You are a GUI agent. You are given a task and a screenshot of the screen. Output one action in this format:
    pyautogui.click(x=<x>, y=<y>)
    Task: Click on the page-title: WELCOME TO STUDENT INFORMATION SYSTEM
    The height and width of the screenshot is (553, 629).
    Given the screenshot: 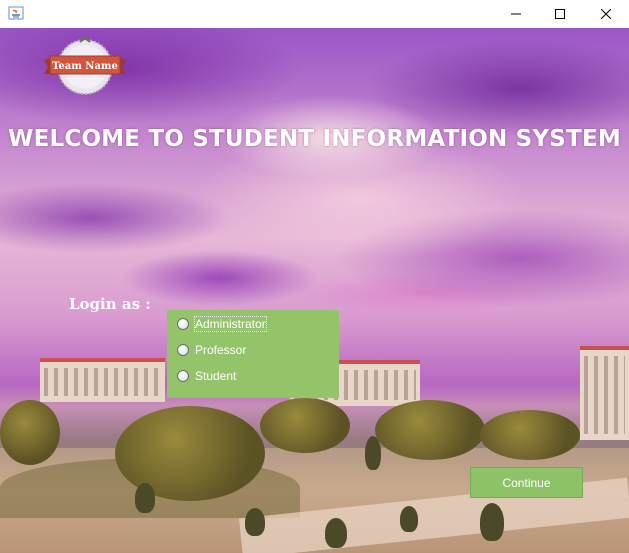 What is the action you would take?
    pyautogui.click(x=314, y=139)
    